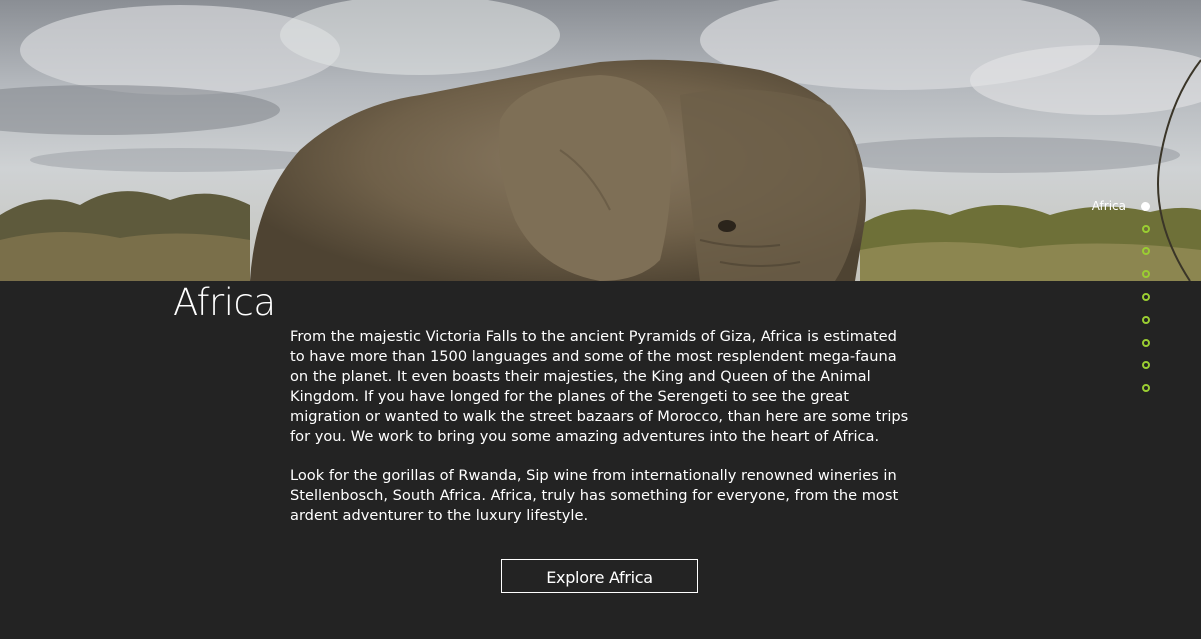 The height and width of the screenshot is (639, 1201). What do you see at coordinates (1121, 296) in the screenshot?
I see `anchor-menu: Africa` at bounding box center [1121, 296].